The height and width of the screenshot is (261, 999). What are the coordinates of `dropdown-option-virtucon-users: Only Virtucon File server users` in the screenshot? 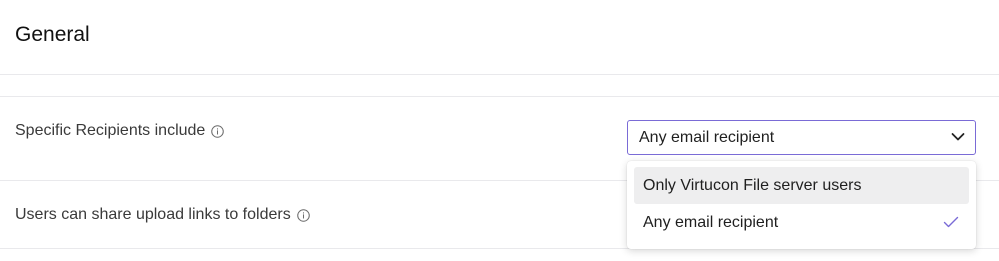 It's located at (801, 185).